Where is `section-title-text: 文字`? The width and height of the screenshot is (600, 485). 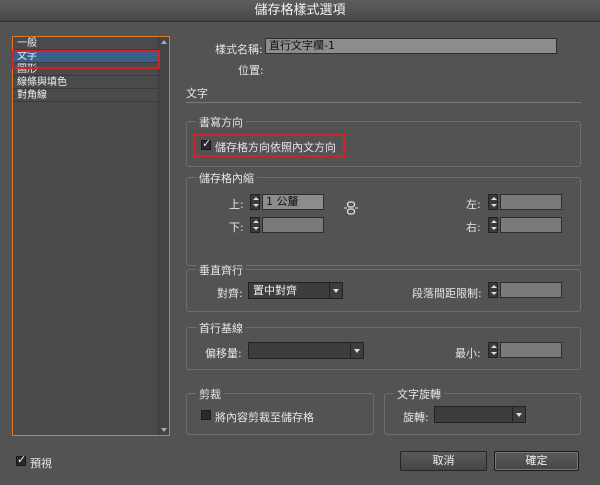 section-title-text: 文字 is located at coordinates (197, 93).